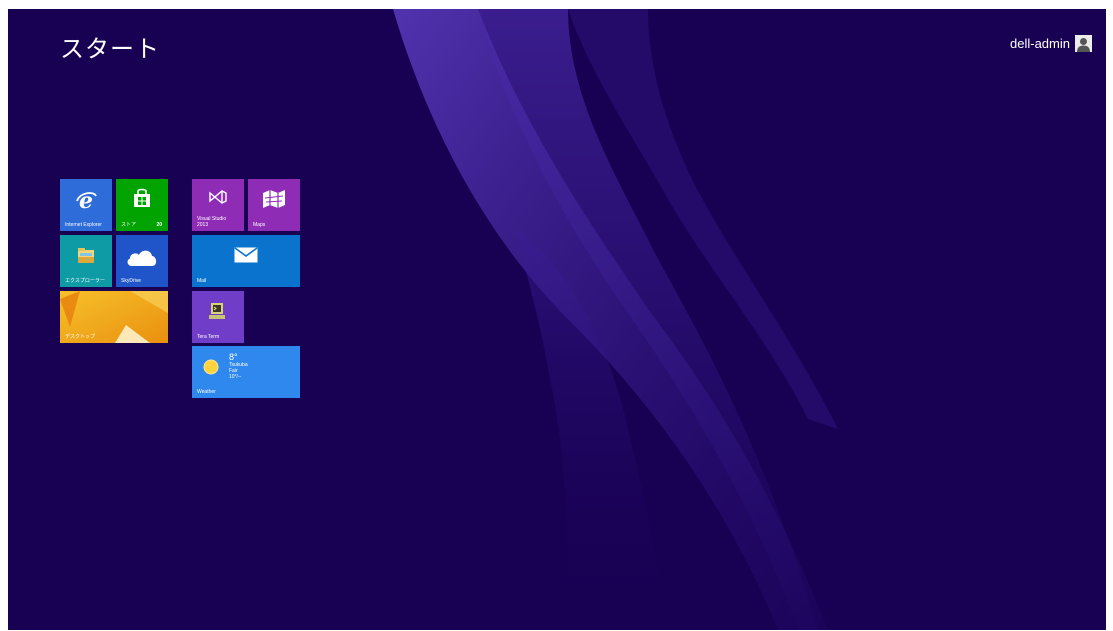 The width and height of the screenshot is (1113, 631). What do you see at coordinates (86, 255) in the screenshot?
I see `file-explorer-icon` at bounding box center [86, 255].